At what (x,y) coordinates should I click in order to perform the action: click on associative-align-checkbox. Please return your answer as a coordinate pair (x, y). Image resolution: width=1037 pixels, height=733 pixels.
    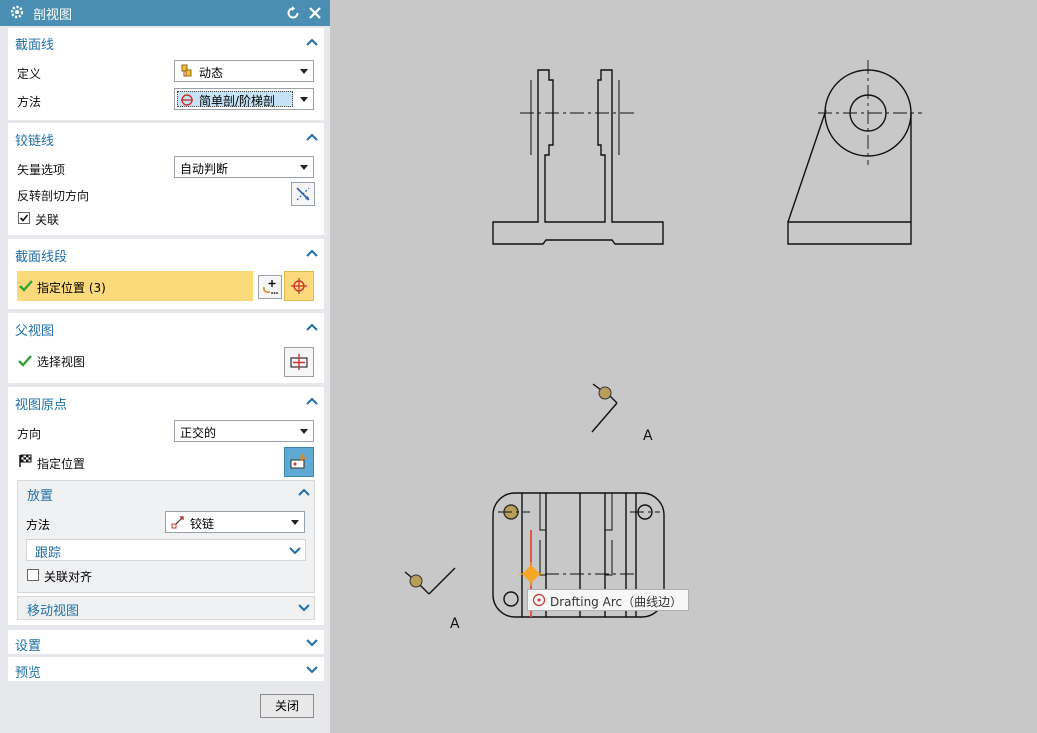
    Looking at the image, I should click on (33, 575).